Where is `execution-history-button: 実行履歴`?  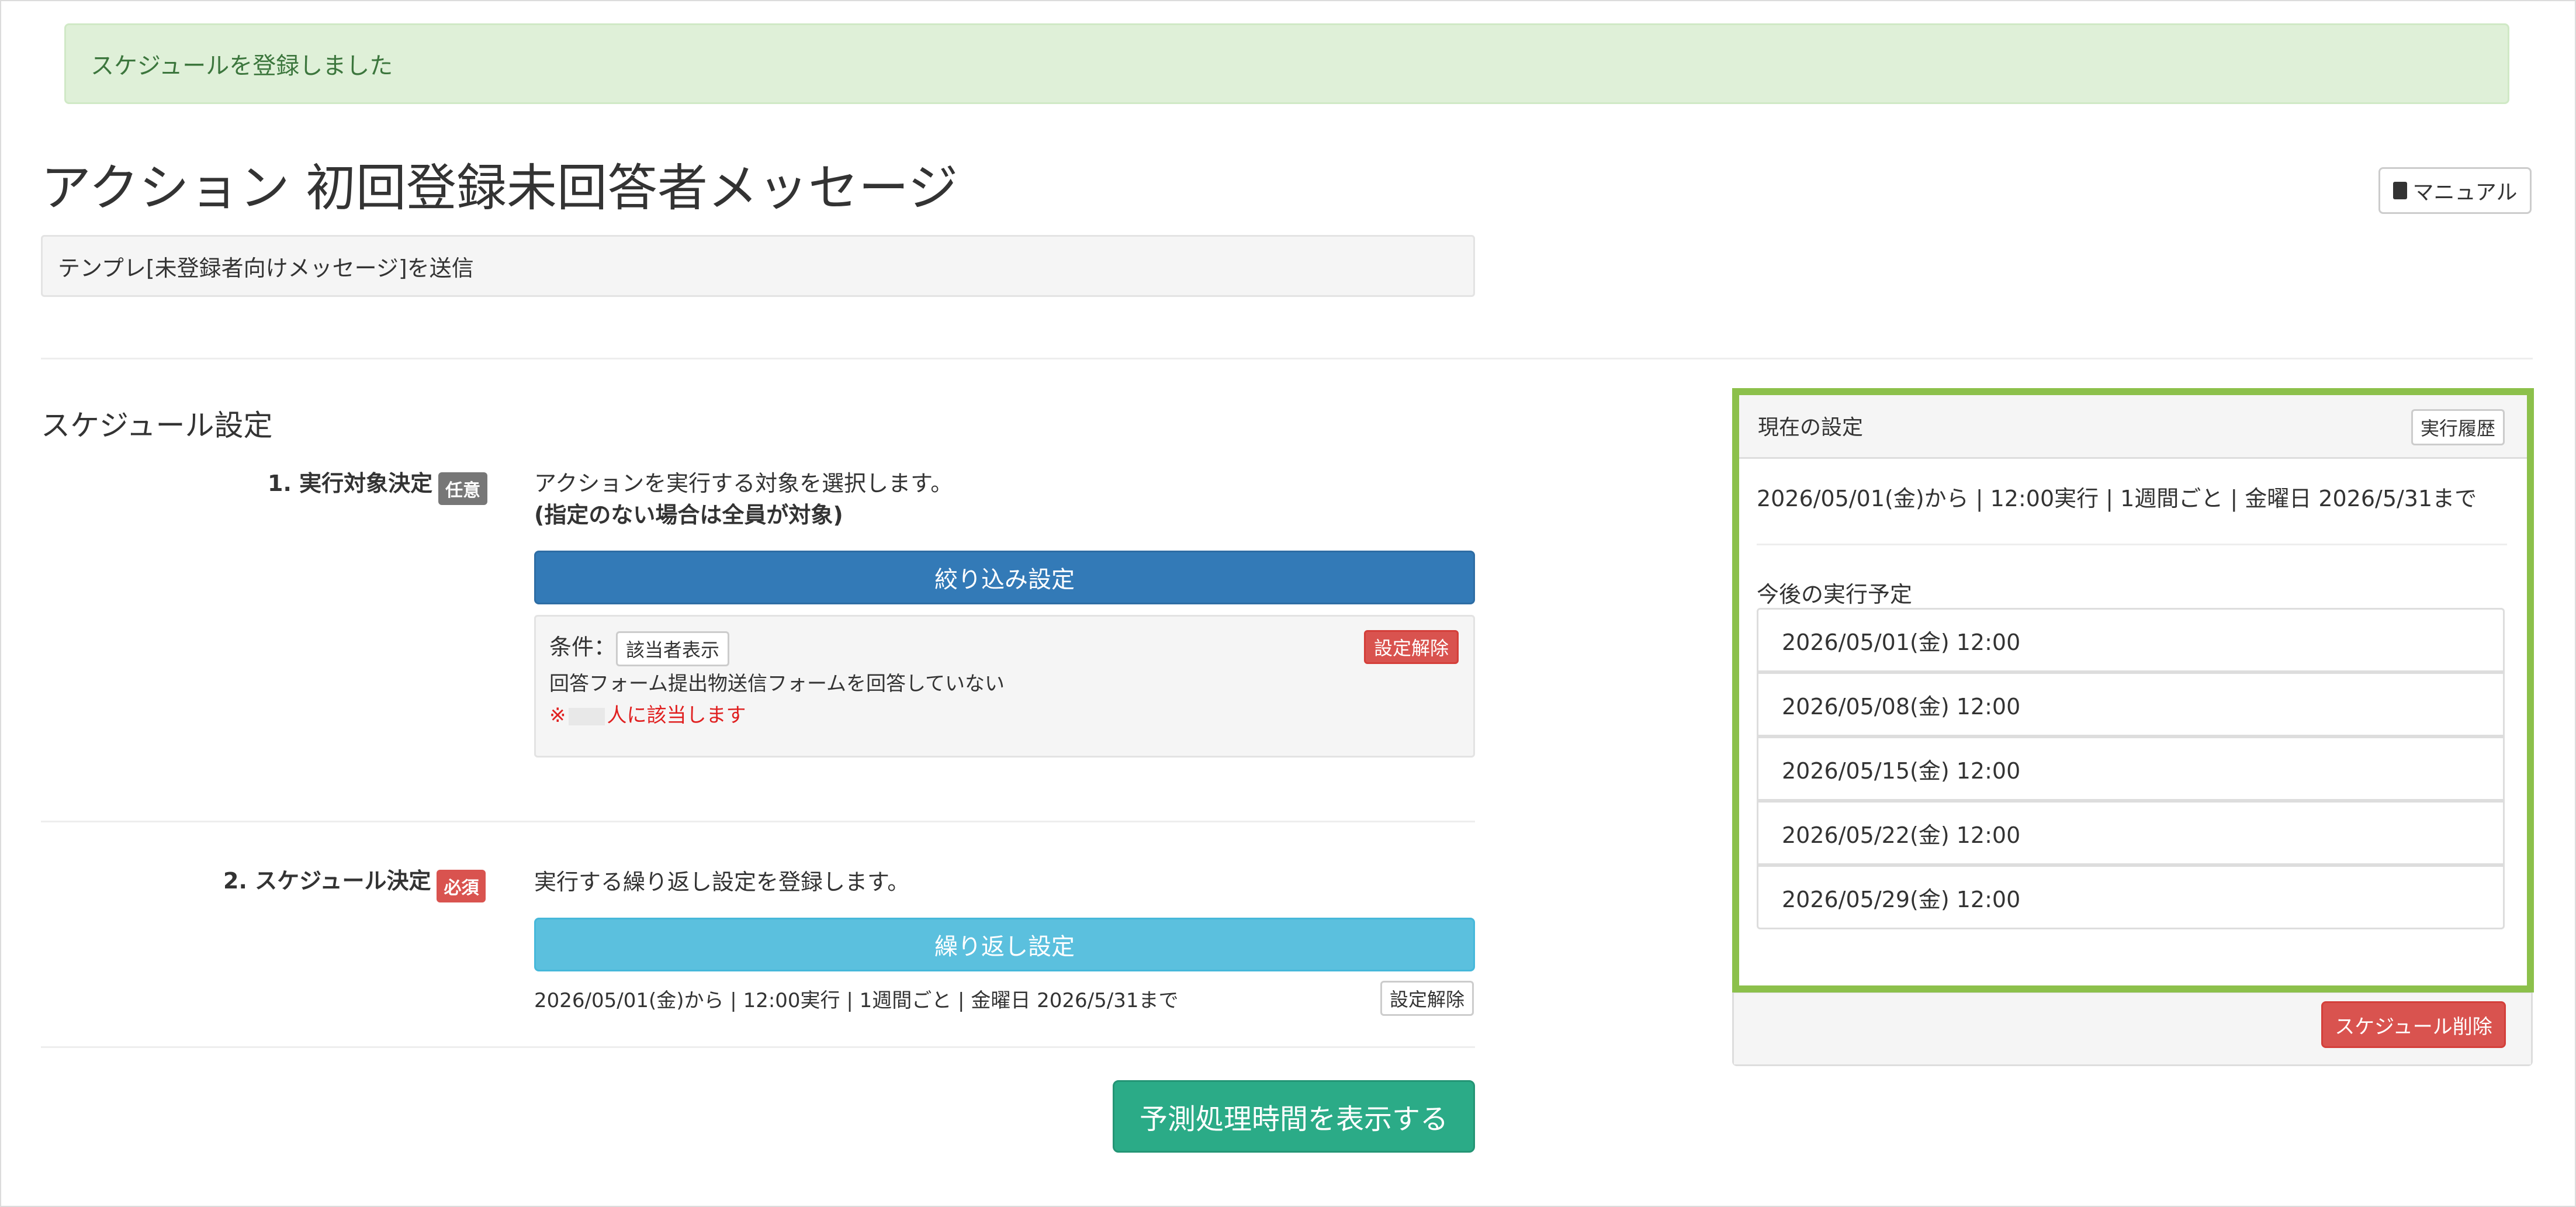 execution-history-button: 実行履歴 is located at coordinates (2458, 427).